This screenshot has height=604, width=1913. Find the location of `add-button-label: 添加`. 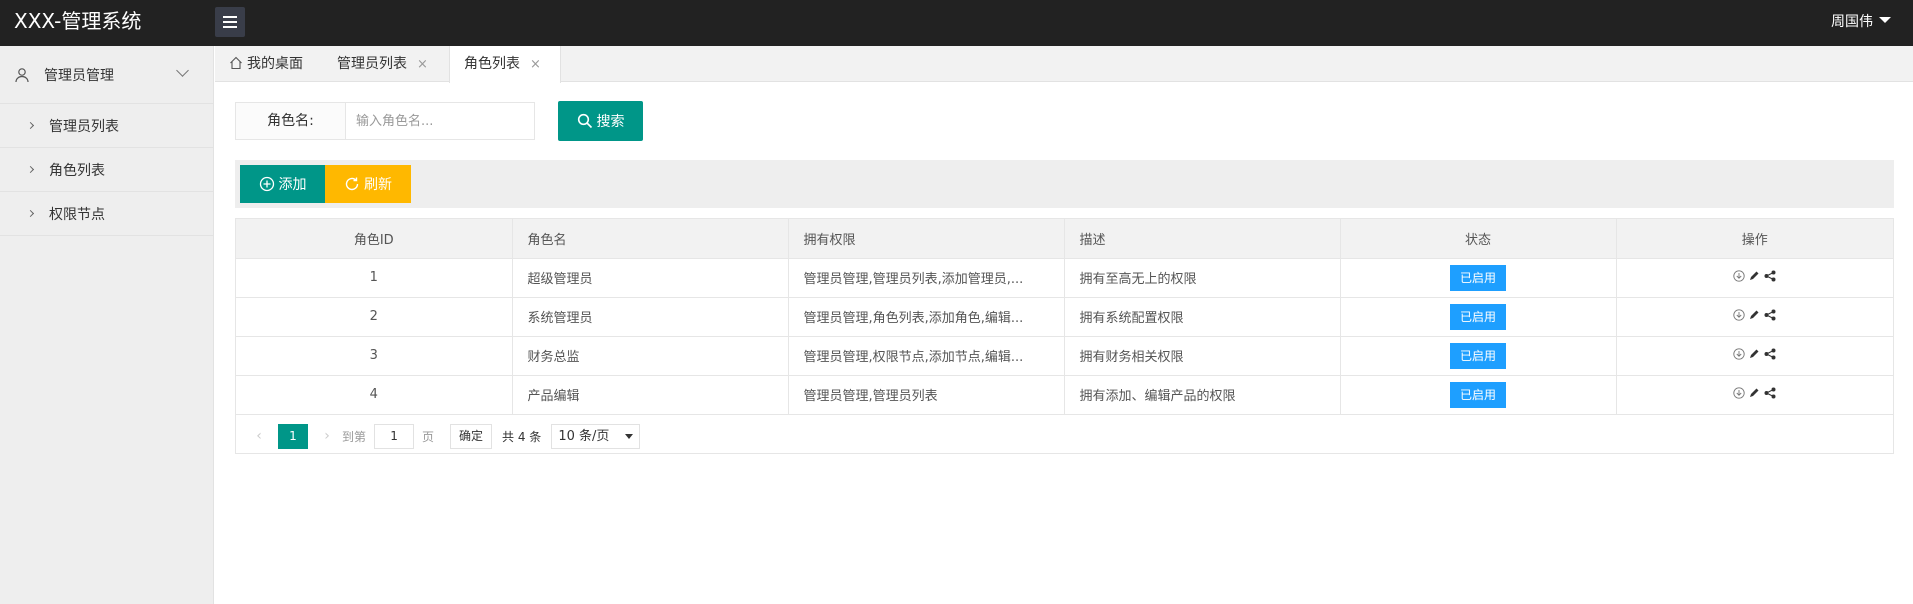

add-button-label: 添加 is located at coordinates (292, 185).